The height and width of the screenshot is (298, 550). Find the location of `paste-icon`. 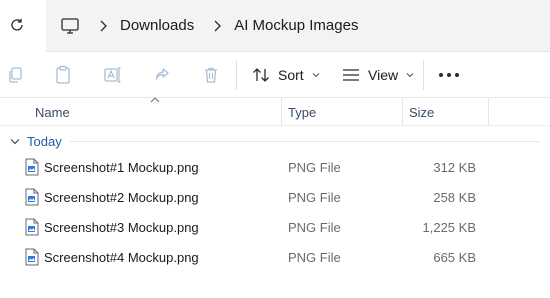

paste-icon is located at coordinates (63, 75).